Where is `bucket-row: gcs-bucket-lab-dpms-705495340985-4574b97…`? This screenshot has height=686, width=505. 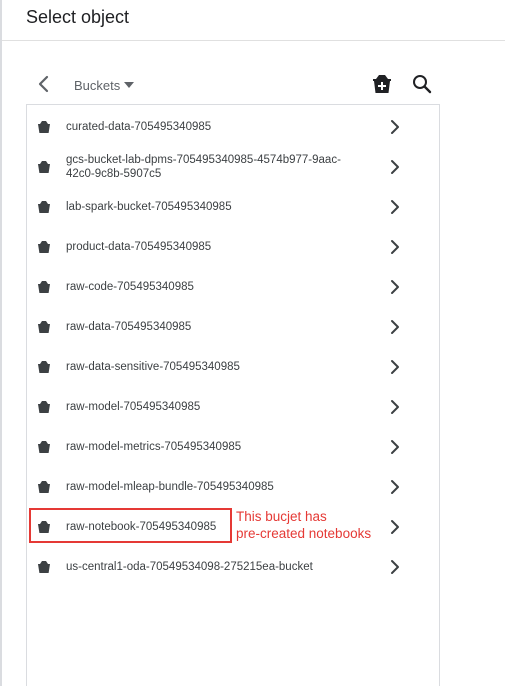 bucket-row: gcs-bucket-lab-dpms-705495340985-4574b97… is located at coordinates (233, 167).